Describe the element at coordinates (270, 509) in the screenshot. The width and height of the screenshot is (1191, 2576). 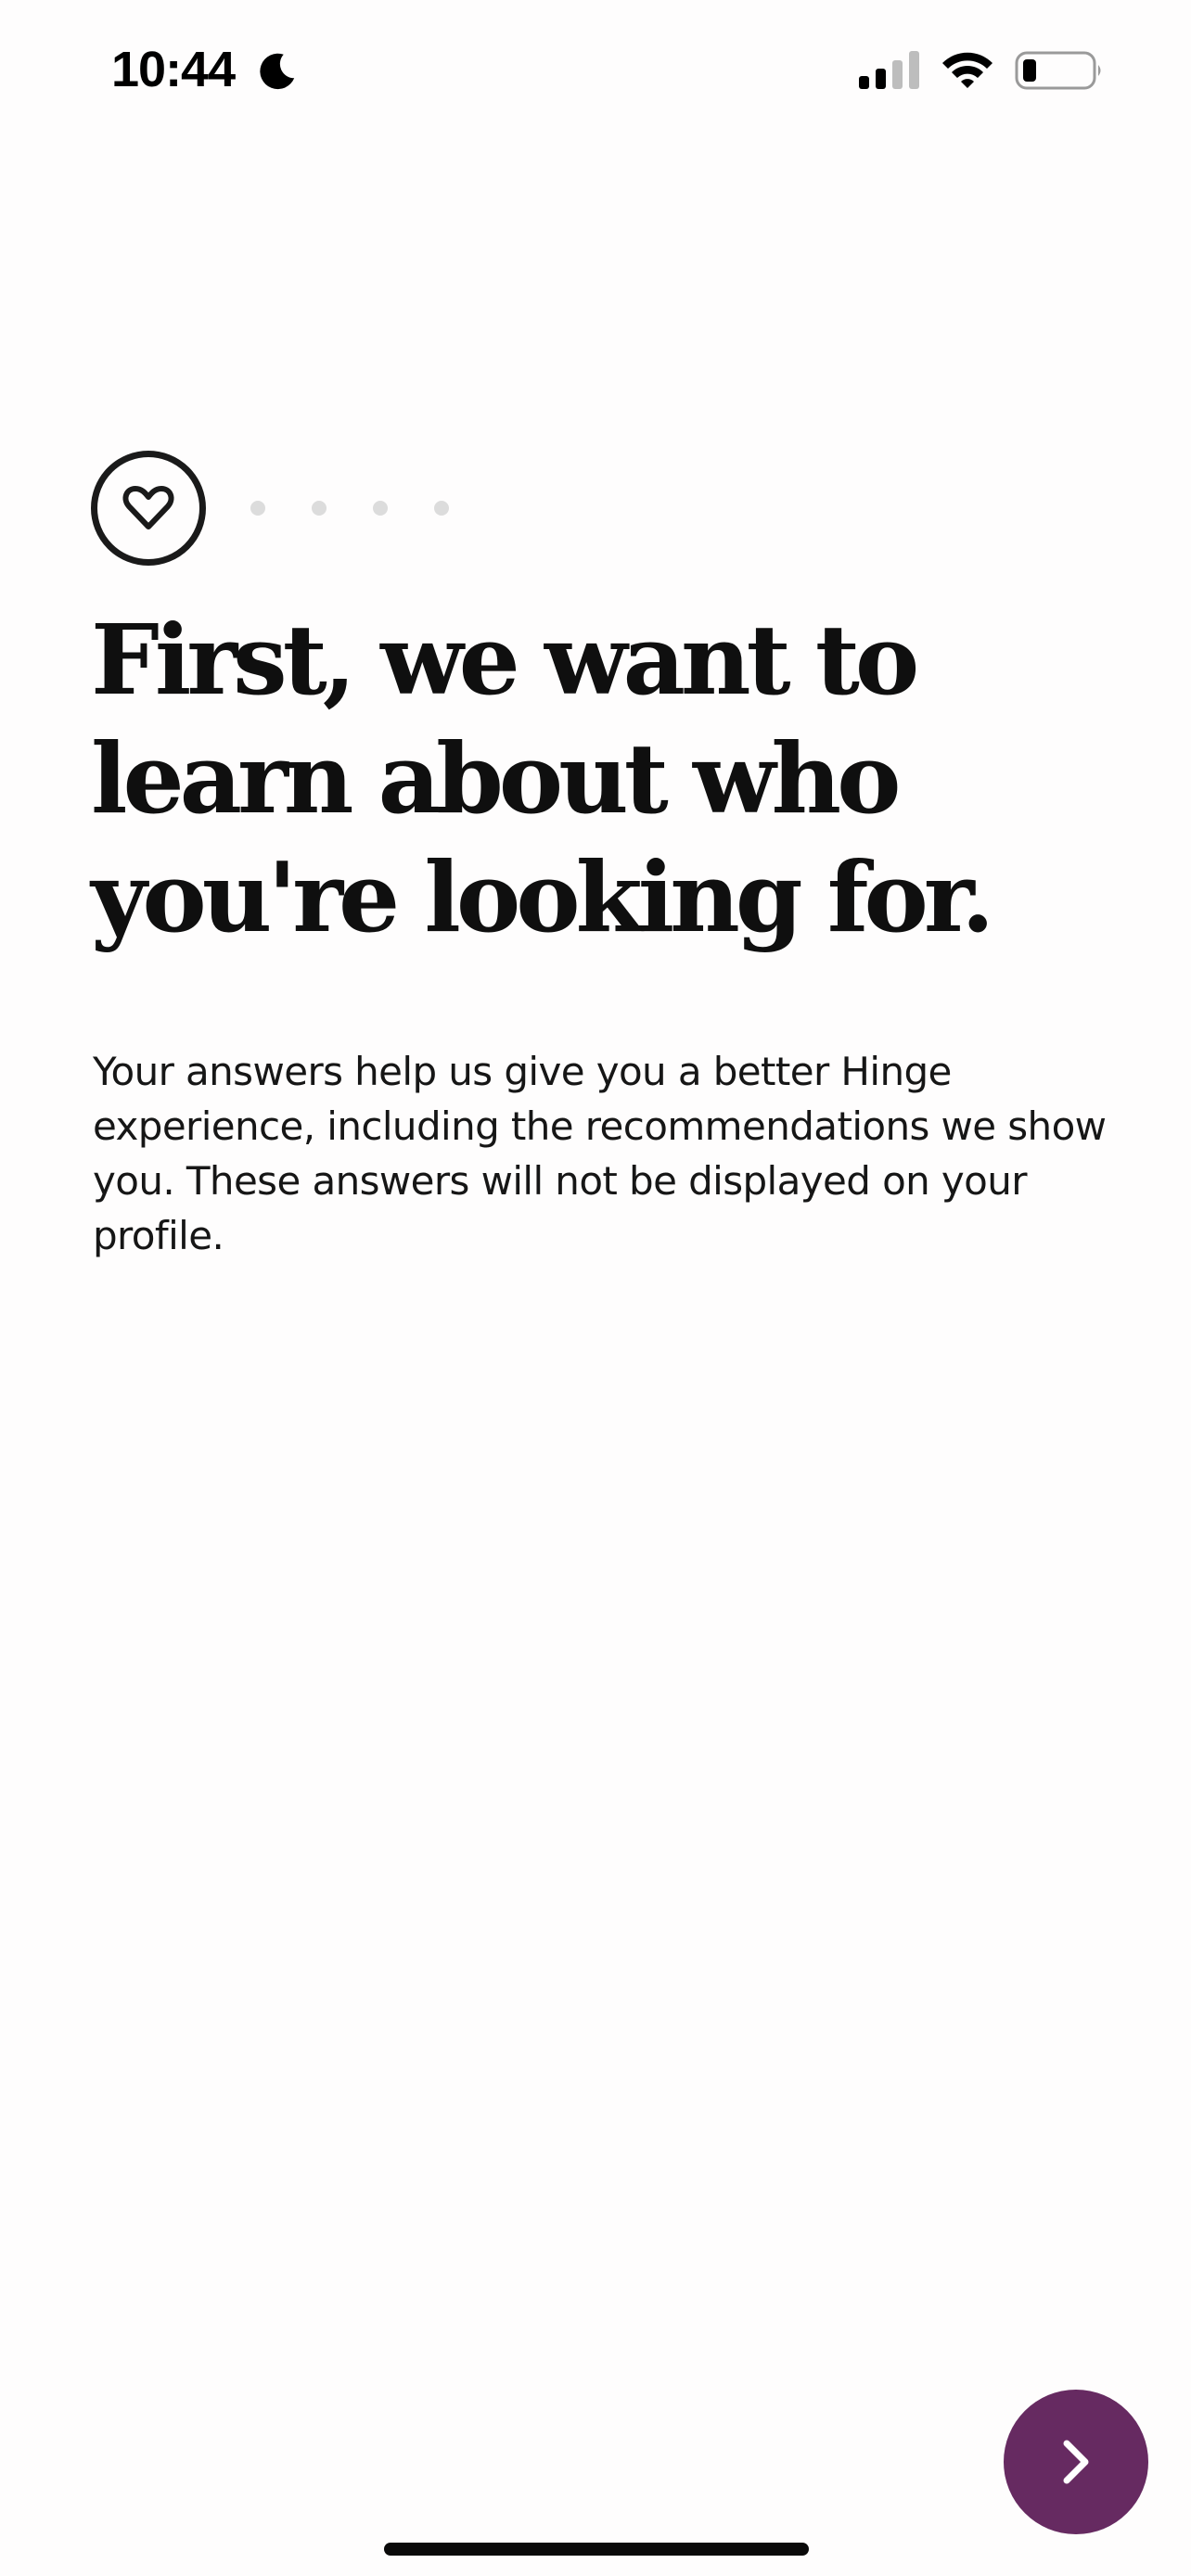
I see `onboarding-progress` at that location.